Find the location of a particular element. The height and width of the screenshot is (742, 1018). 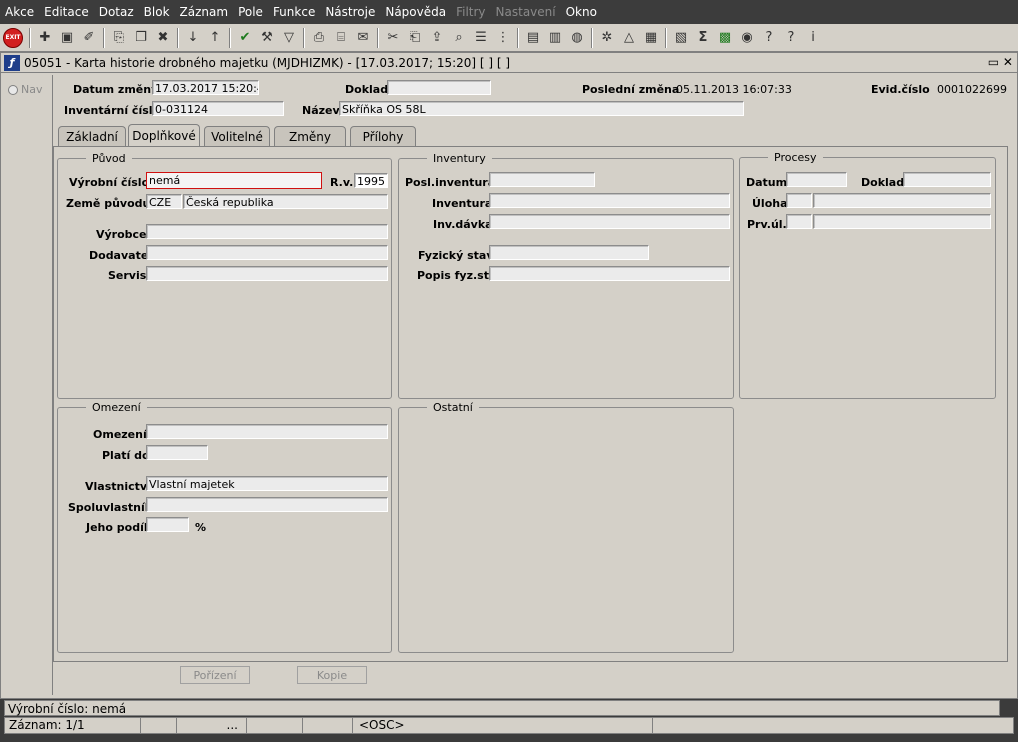

tab-2: Volitelné is located at coordinates (237, 136).